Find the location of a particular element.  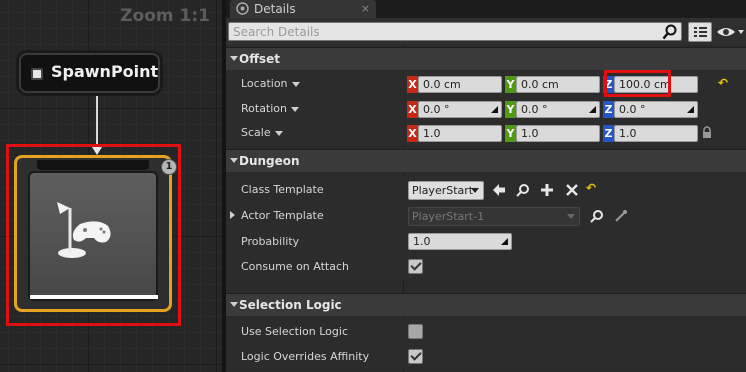

connection-wire is located at coordinates (97, 123).